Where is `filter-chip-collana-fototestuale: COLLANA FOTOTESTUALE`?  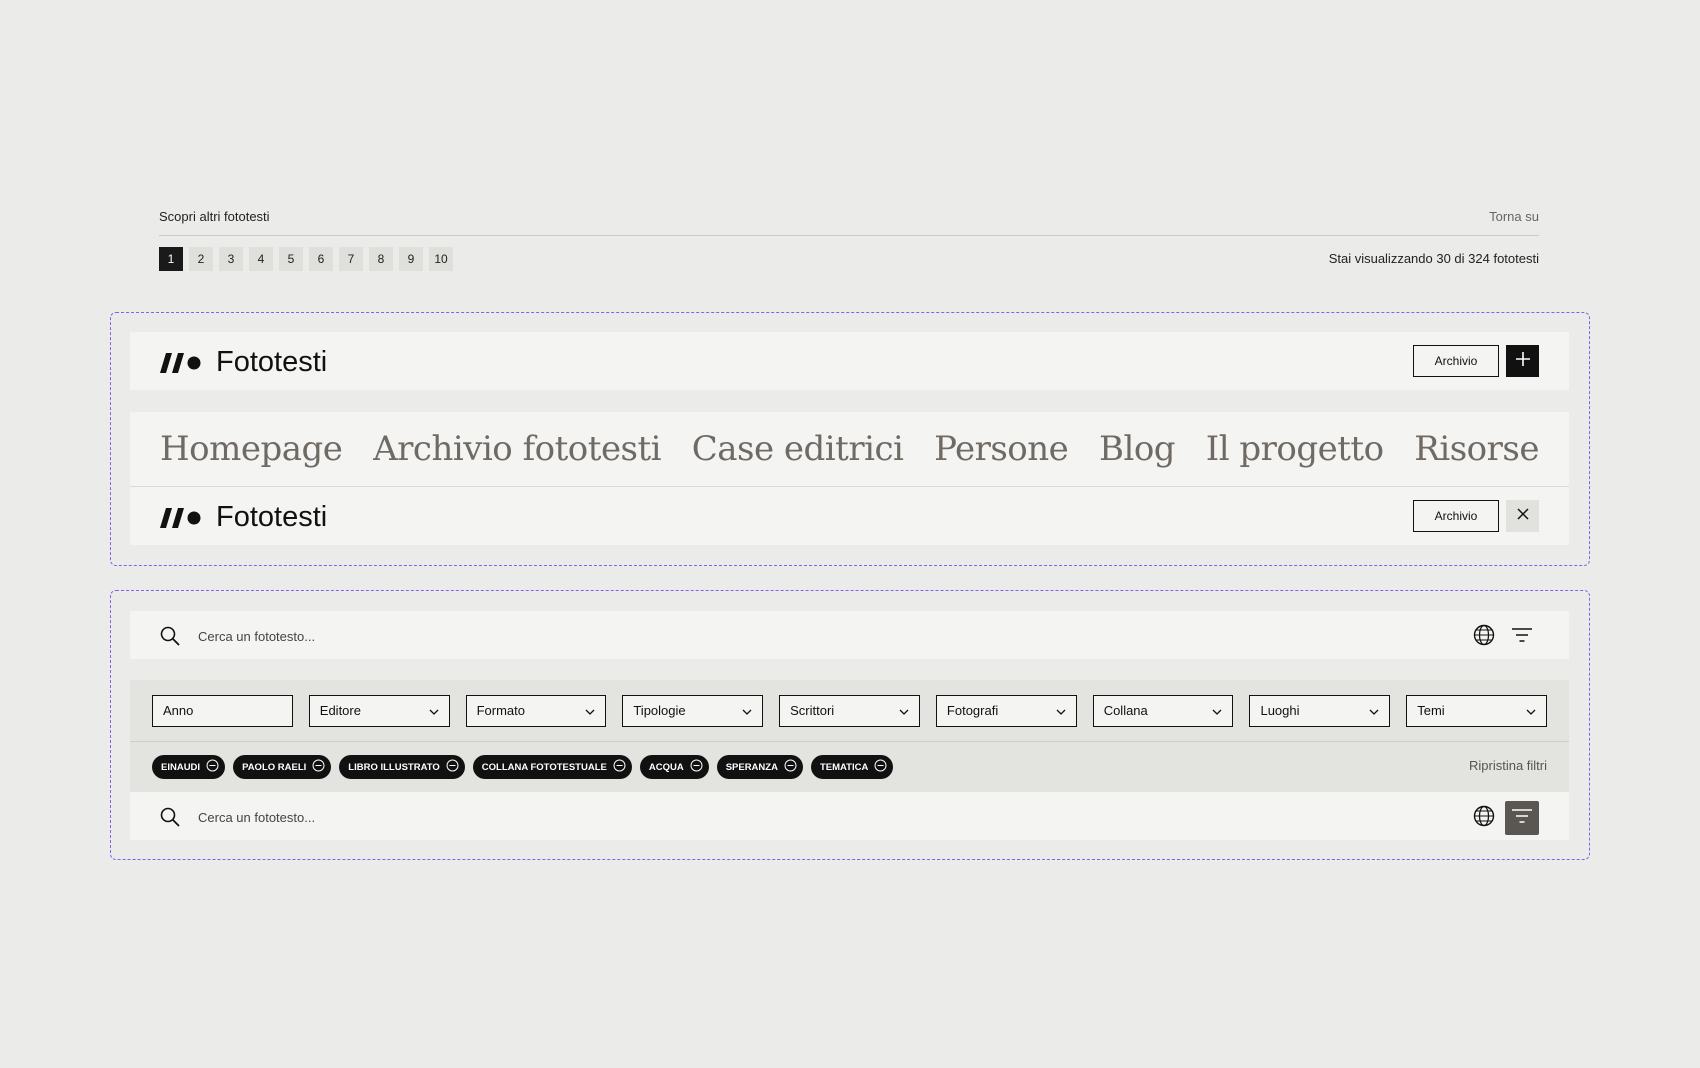
filter-chip-collana-fototestuale: COLLANA FOTOTESTUALE is located at coordinates (552, 767).